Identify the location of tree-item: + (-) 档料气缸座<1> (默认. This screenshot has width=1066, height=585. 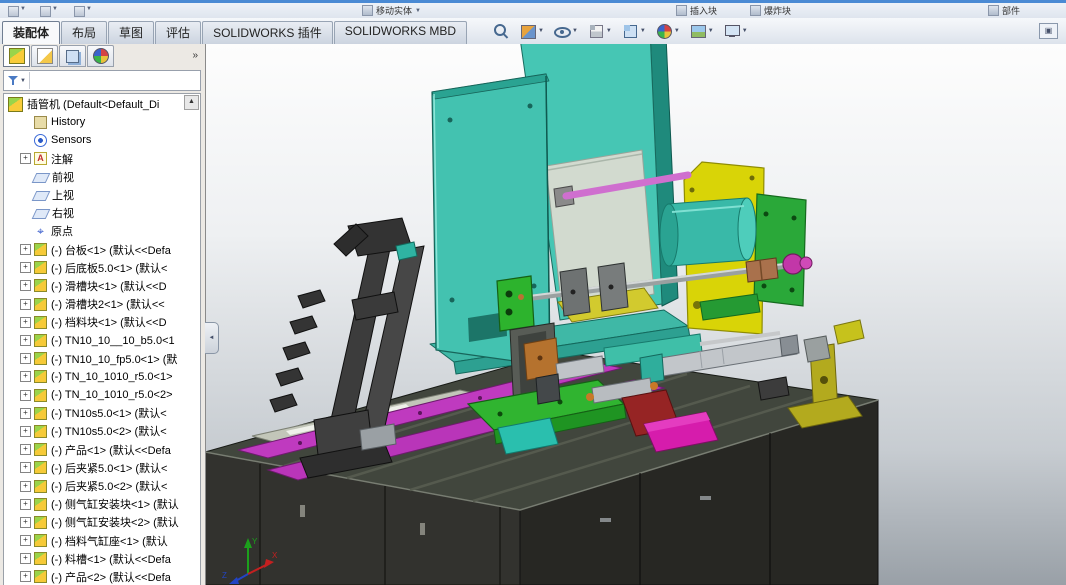
(102, 541).